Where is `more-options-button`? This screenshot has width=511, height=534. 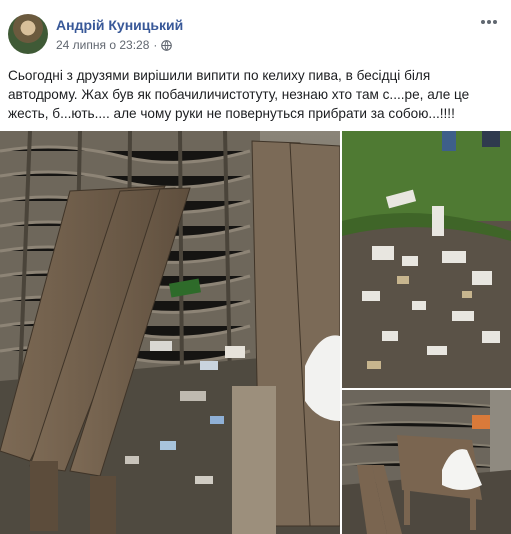
more-options-button is located at coordinates (489, 22).